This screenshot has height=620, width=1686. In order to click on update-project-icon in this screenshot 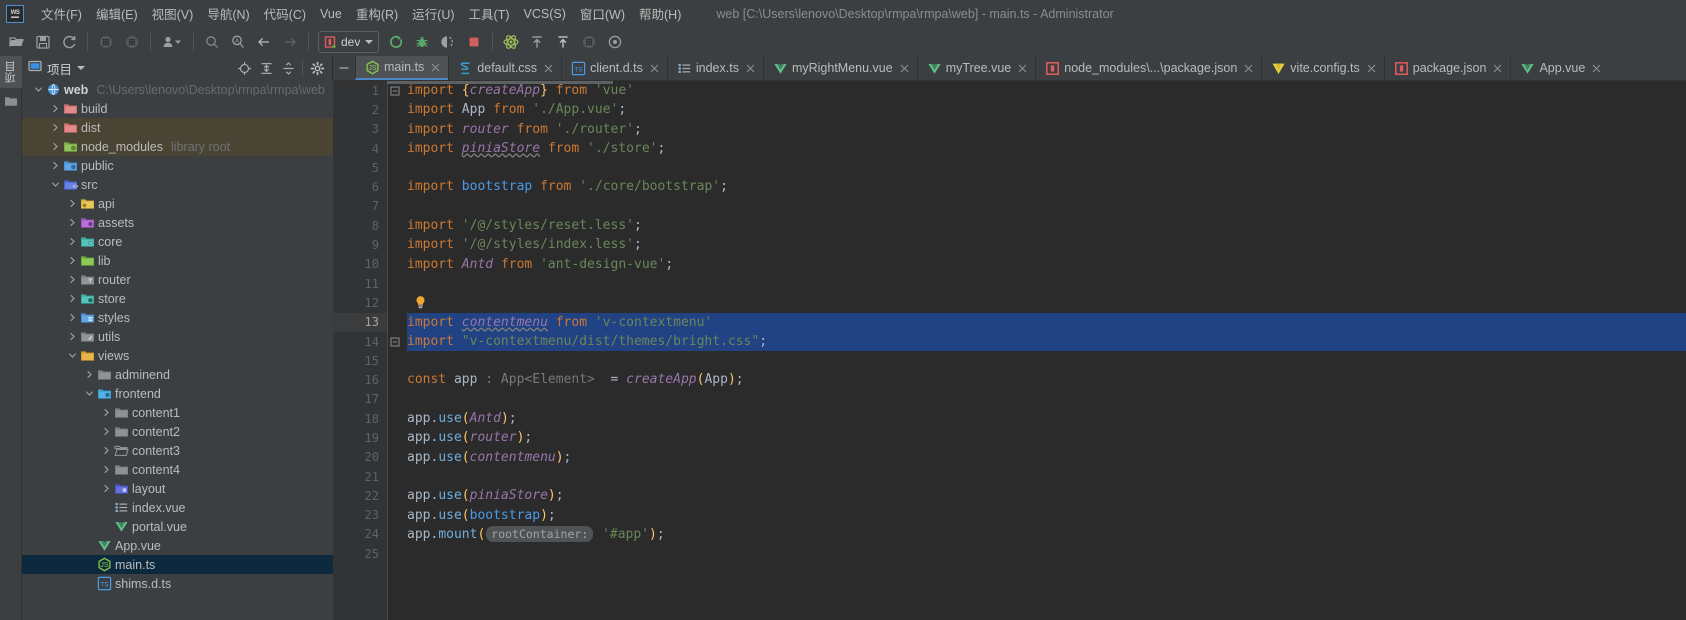, I will do `click(537, 42)`.